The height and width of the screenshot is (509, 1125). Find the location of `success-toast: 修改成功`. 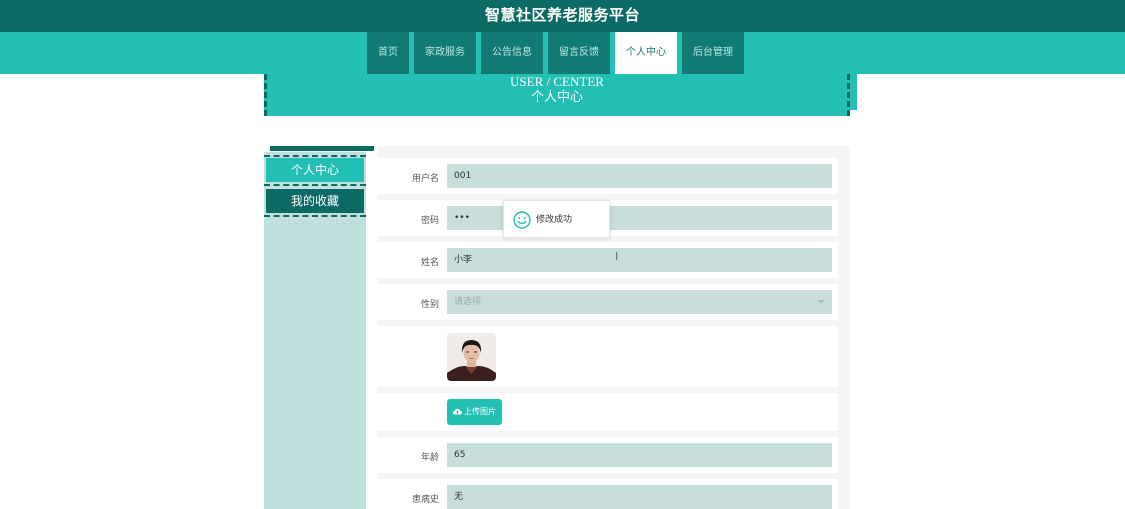

success-toast: 修改成功 is located at coordinates (556, 219).